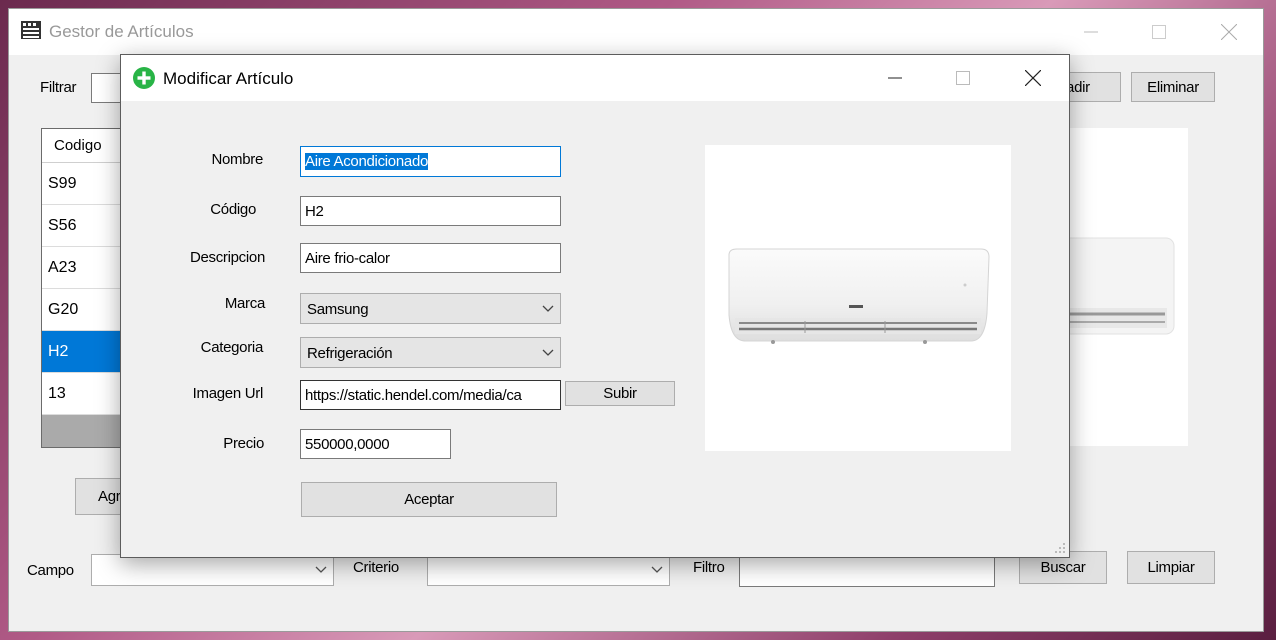 This screenshot has width=1276, height=640. I want to click on codigo-label: Código, so click(233, 209).